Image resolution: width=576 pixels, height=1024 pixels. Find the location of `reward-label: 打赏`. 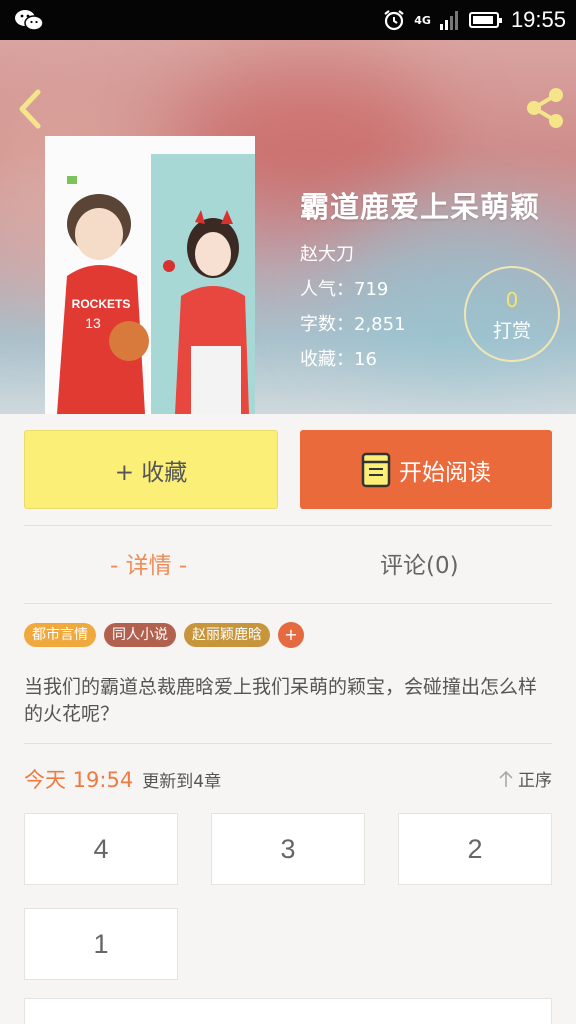

reward-label: 打赏 is located at coordinates (511, 331).